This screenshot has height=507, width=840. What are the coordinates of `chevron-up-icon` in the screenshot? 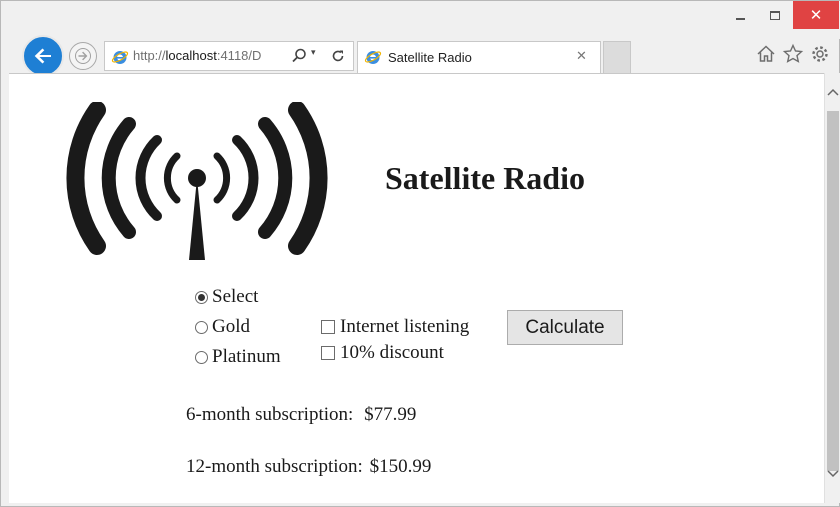 It's located at (833, 92).